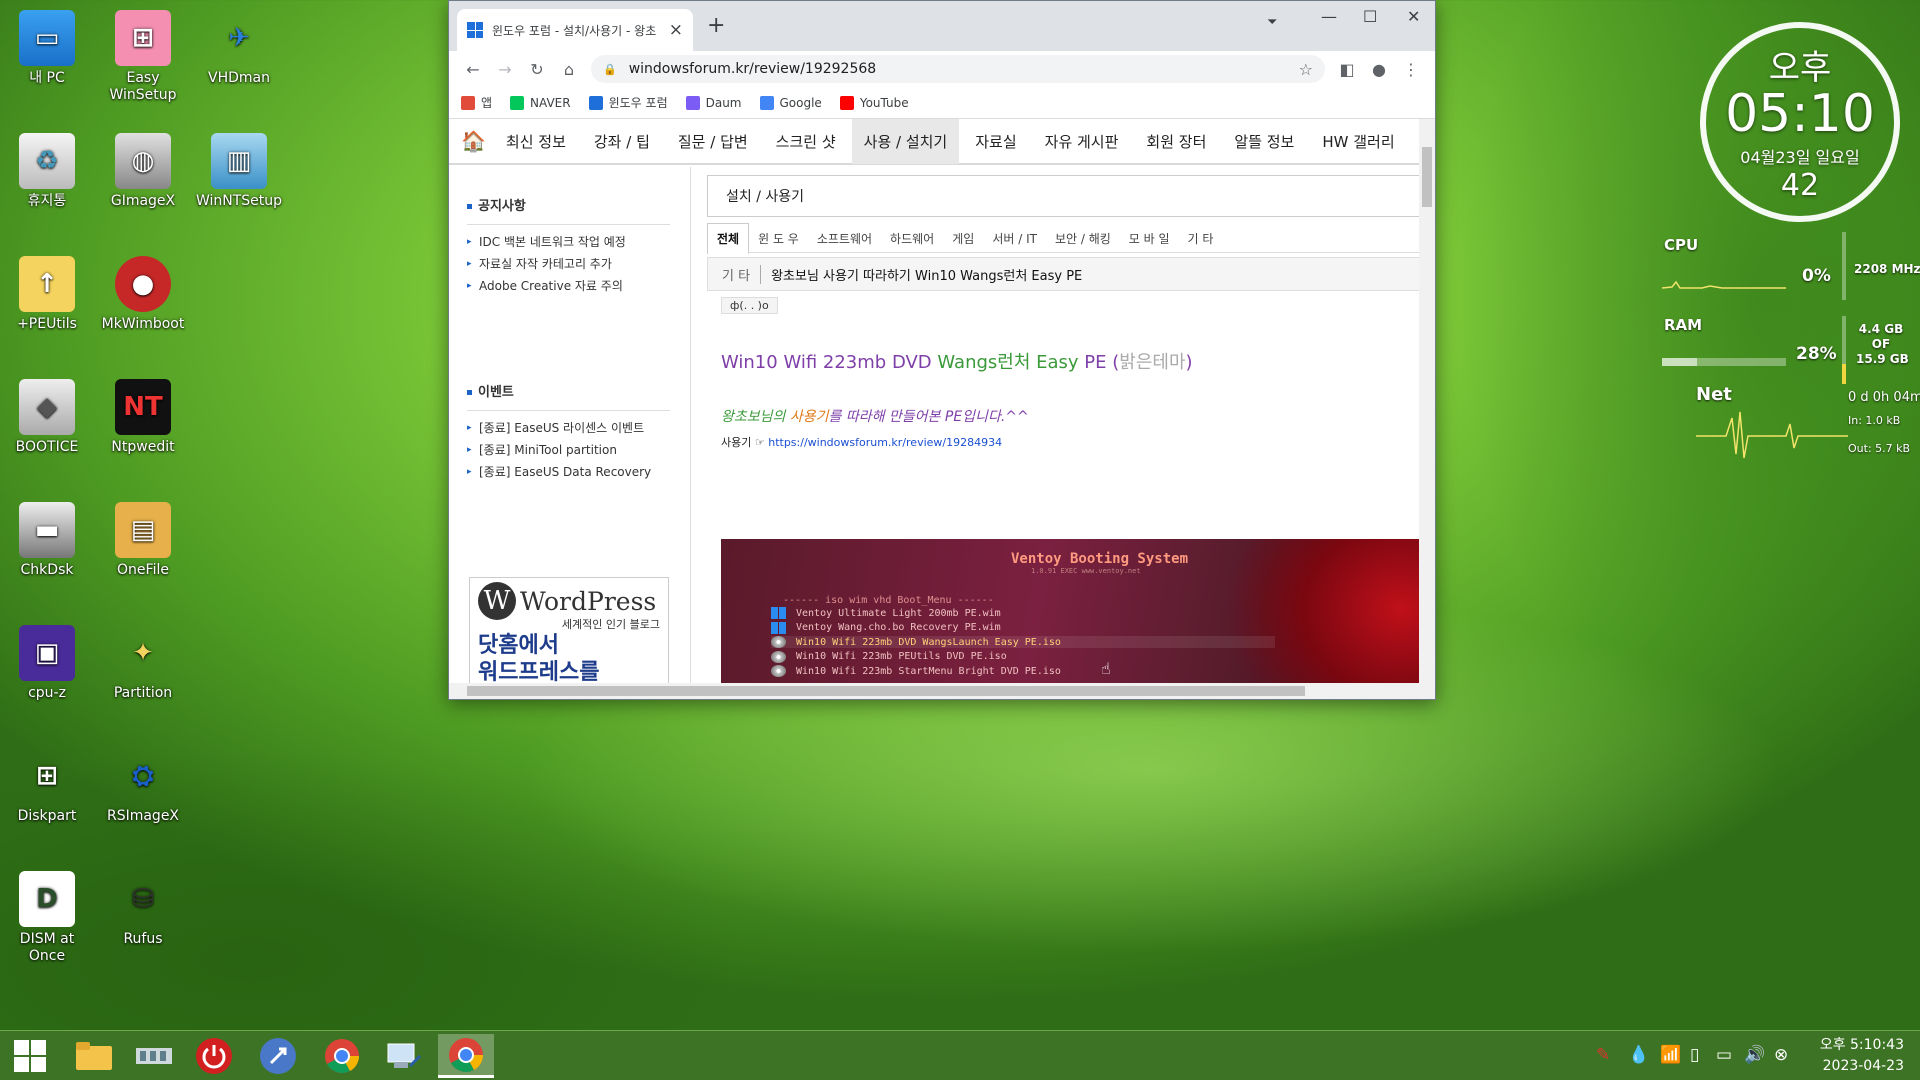  What do you see at coordinates (1427, 177) in the screenshot?
I see `vertical-scroll-thumb` at bounding box center [1427, 177].